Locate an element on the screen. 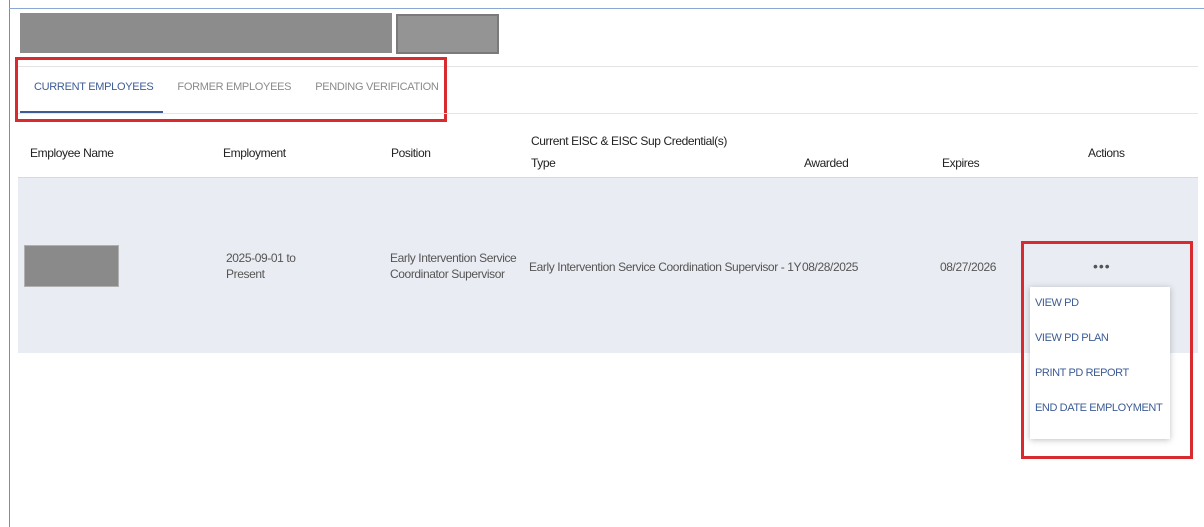  cell-awarded: 08/28/2025 is located at coordinates (830, 267).